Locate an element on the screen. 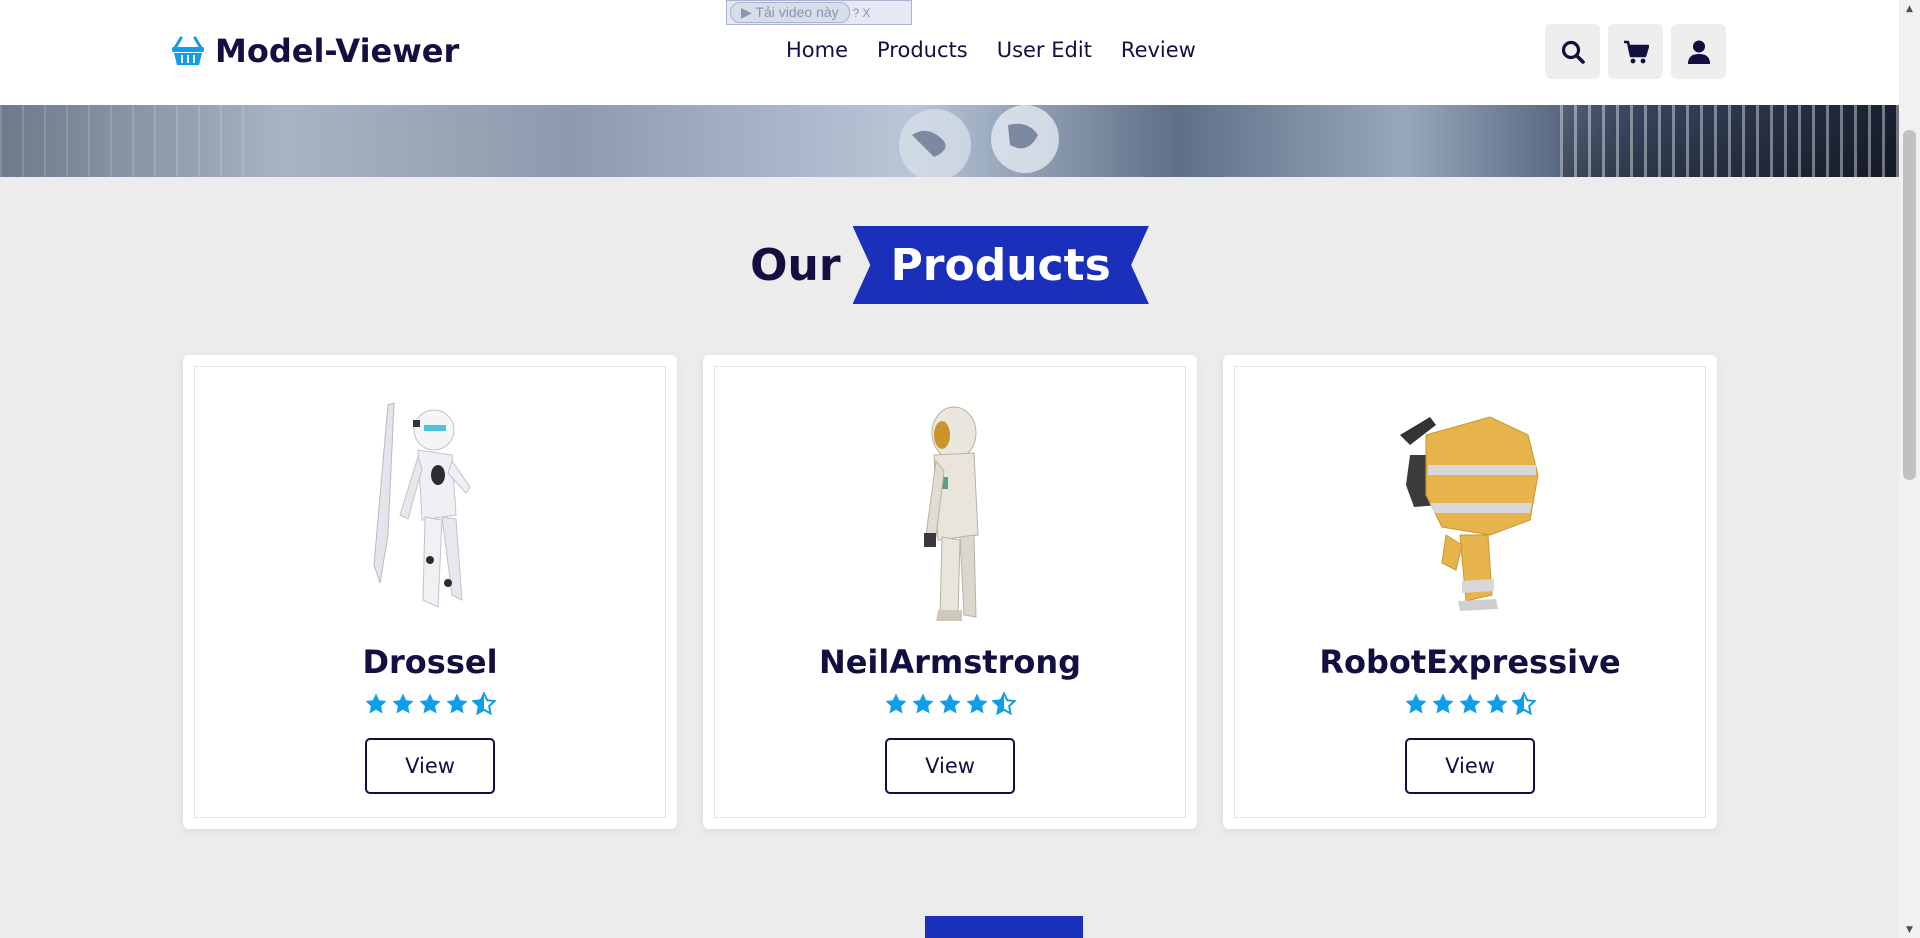 The width and height of the screenshot is (1920, 938). scroll-thumb is located at coordinates (1909, 305).